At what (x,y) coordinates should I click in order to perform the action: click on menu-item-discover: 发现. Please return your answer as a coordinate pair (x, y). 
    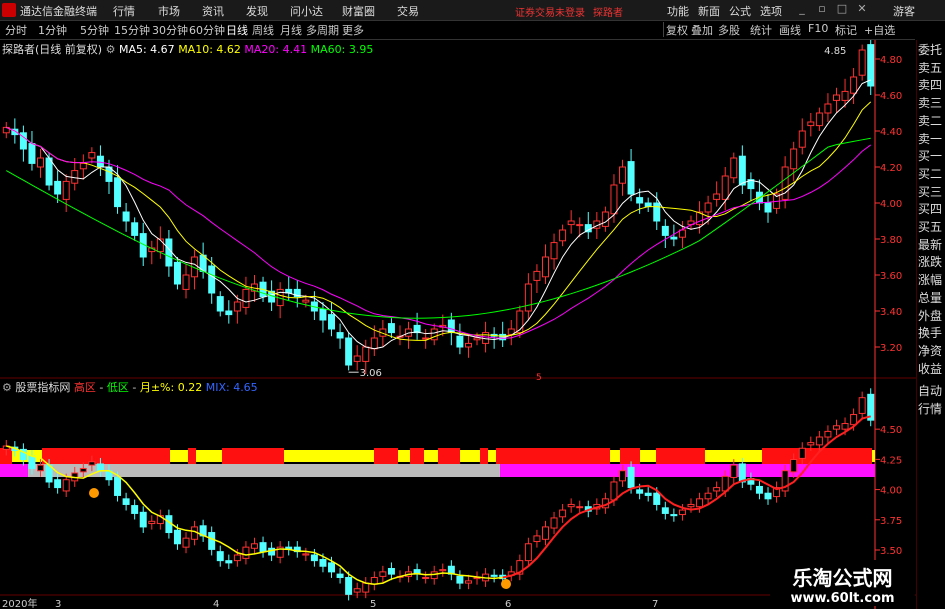
    Looking at the image, I should click on (257, 11).